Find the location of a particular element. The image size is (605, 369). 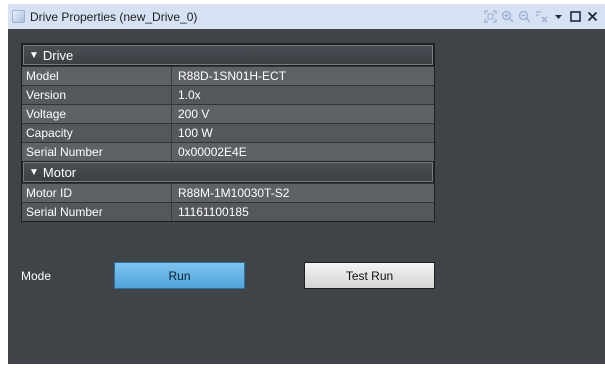

property-value: R88D-1SN01H-ECT is located at coordinates (303, 76).